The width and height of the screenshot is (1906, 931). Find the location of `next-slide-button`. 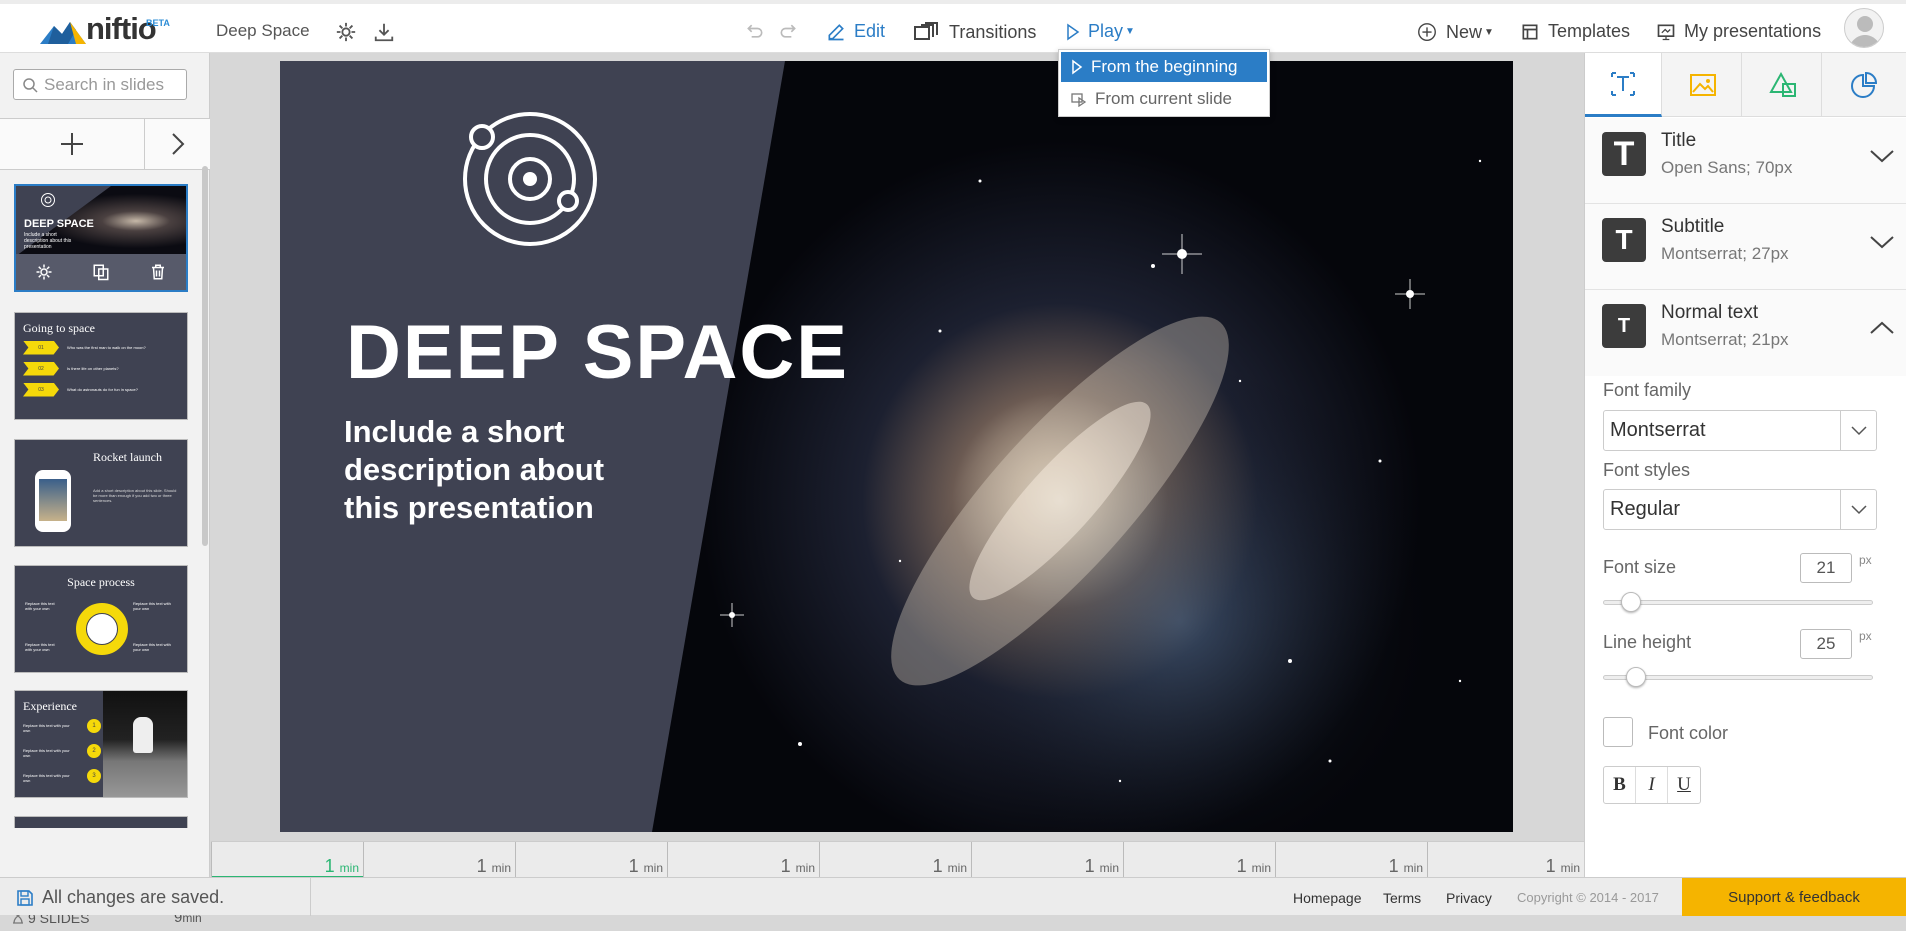

next-slide-button is located at coordinates (178, 144).